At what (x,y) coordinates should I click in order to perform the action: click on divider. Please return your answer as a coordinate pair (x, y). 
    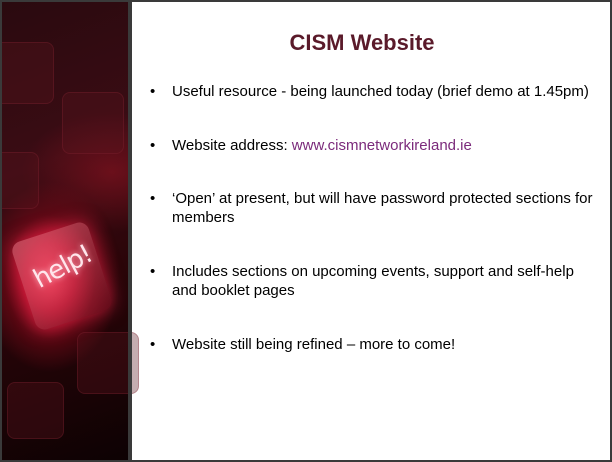
    Looking at the image, I should click on (130, 231).